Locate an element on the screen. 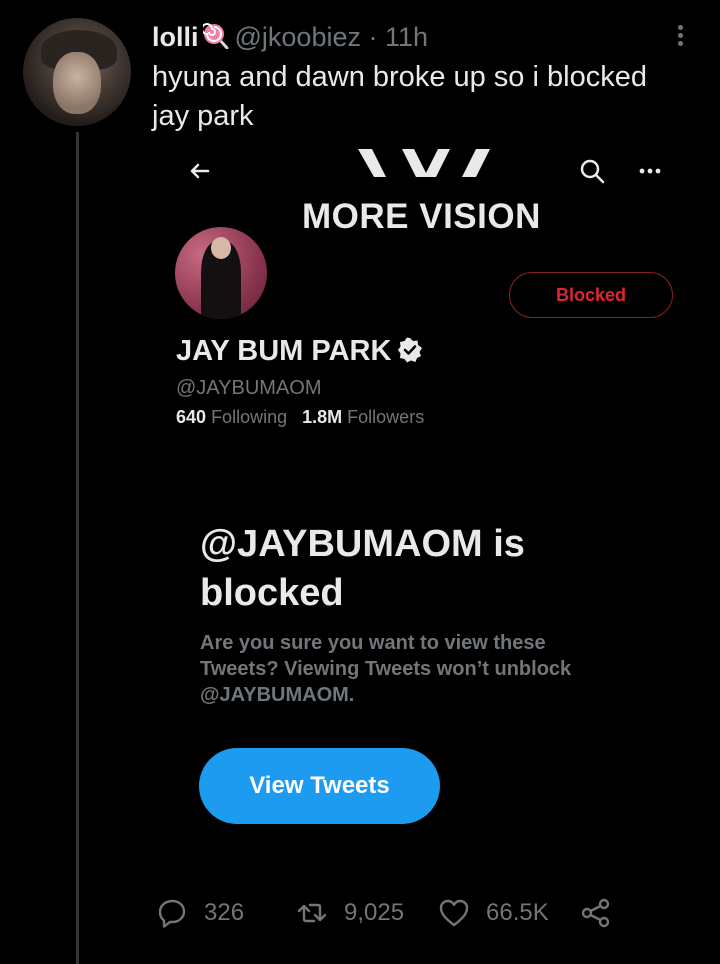  reply-button: 326 is located at coordinates (200, 913).